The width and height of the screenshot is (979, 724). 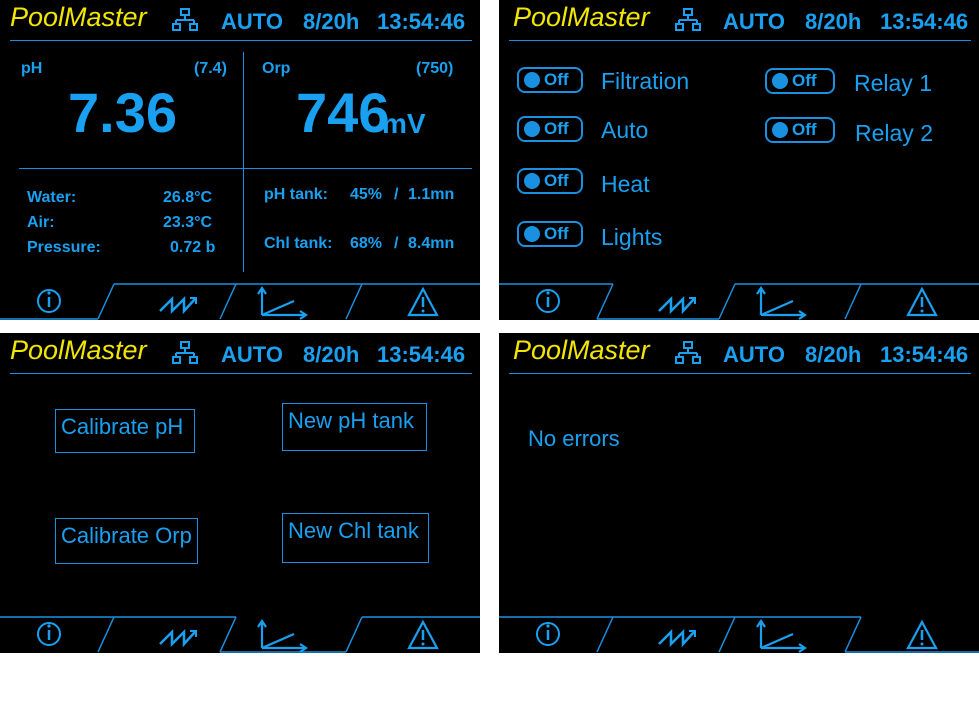 What do you see at coordinates (645, 81) in the screenshot?
I see `toggle-filtration-label: Filtration` at bounding box center [645, 81].